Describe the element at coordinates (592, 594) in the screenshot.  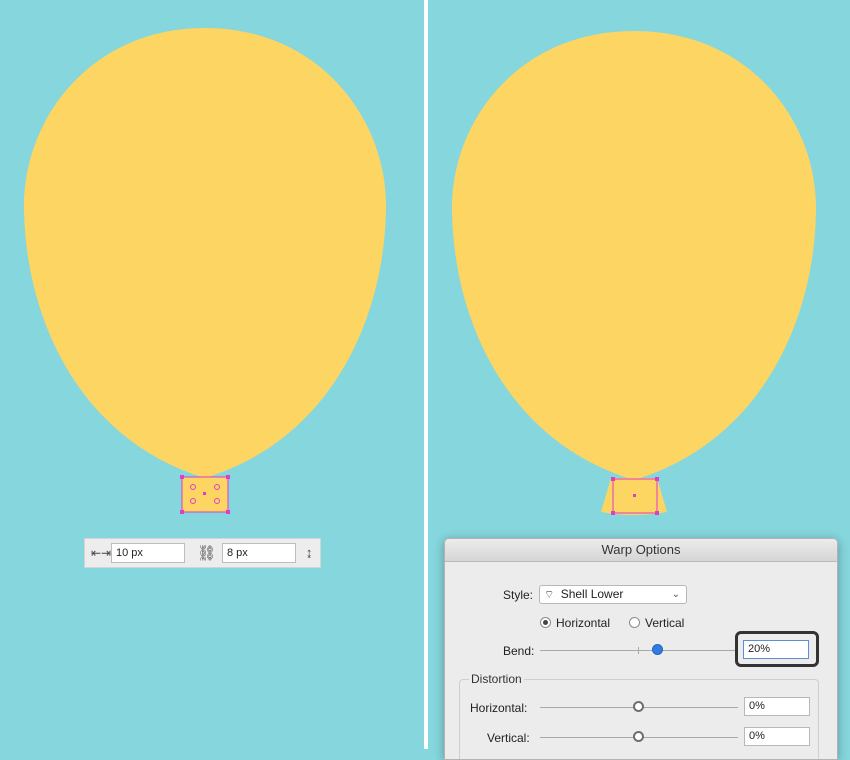
I see `style-value: Shell Lower` at that location.